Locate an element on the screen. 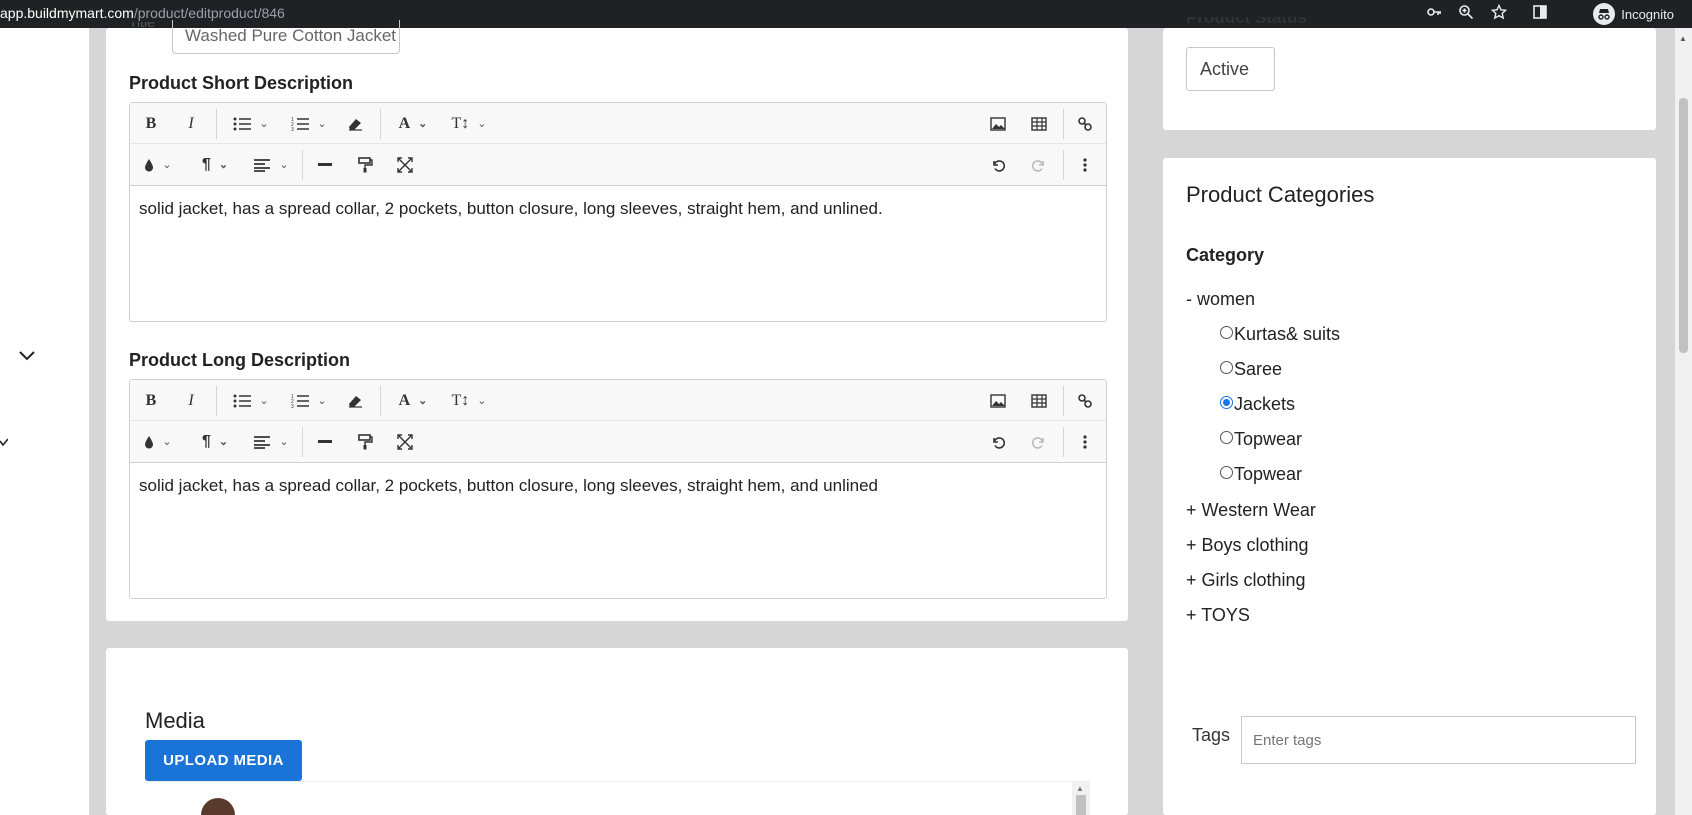 The width and height of the screenshot is (1692, 815). scroll-up-icon: ▲ is located at coordinates (1080, 788).